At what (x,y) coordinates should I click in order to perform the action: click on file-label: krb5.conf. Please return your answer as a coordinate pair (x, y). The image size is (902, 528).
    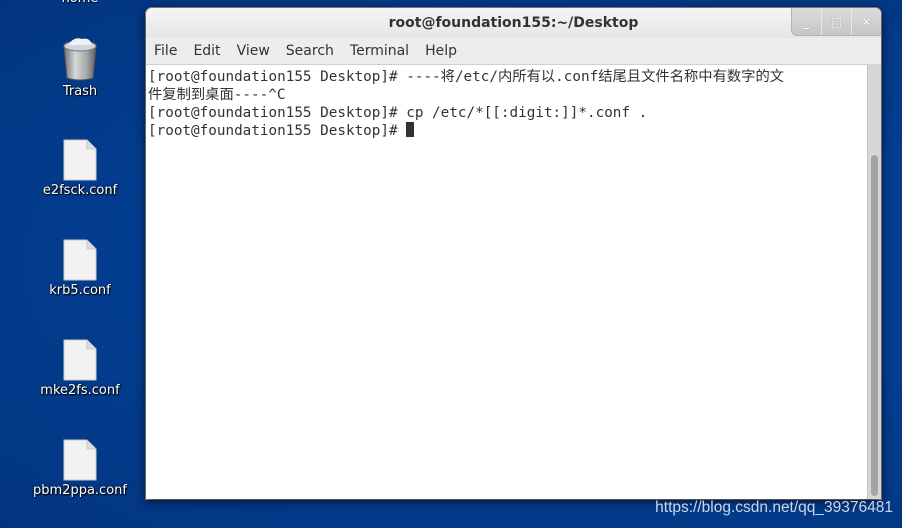
    Looking at the image, I should click on (80, 290).